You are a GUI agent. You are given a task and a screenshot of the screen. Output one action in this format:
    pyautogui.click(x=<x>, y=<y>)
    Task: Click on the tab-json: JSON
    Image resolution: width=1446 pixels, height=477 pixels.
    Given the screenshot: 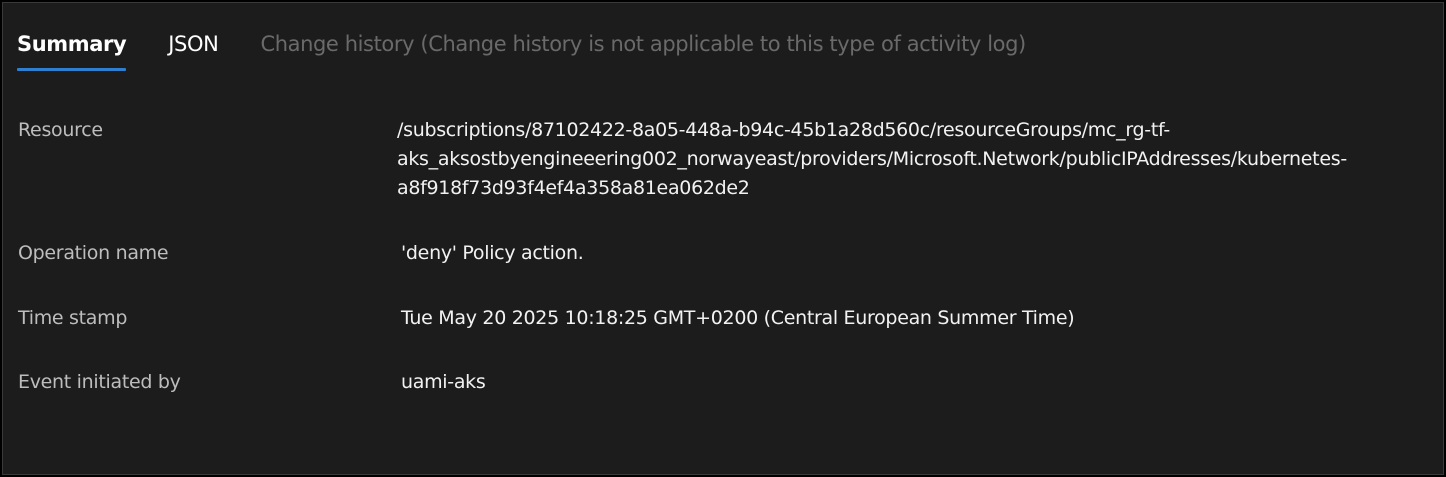 What is the action you would take?
    pyautogui.click(x=193, y=51)
    